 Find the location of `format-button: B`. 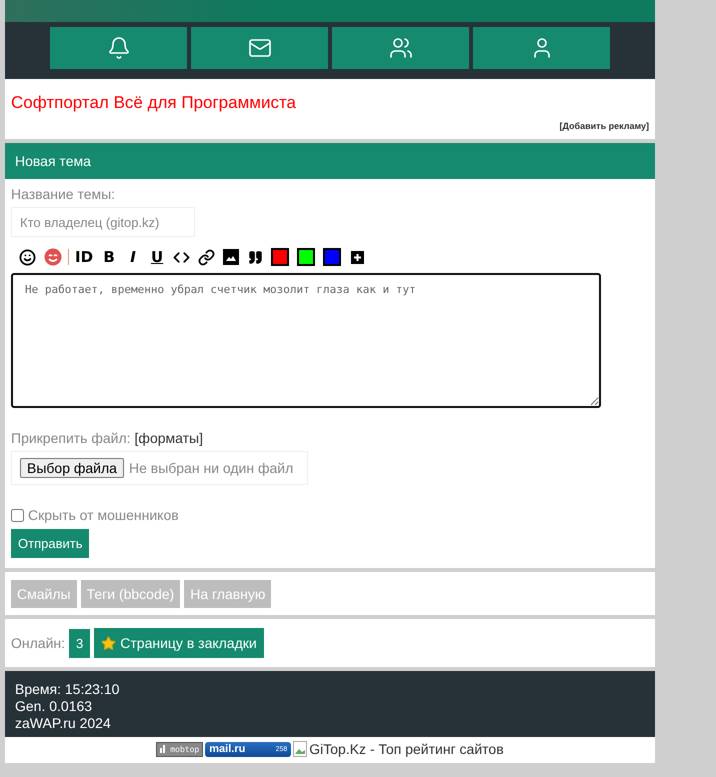

format-button: B is located at coordinates (109, 257).